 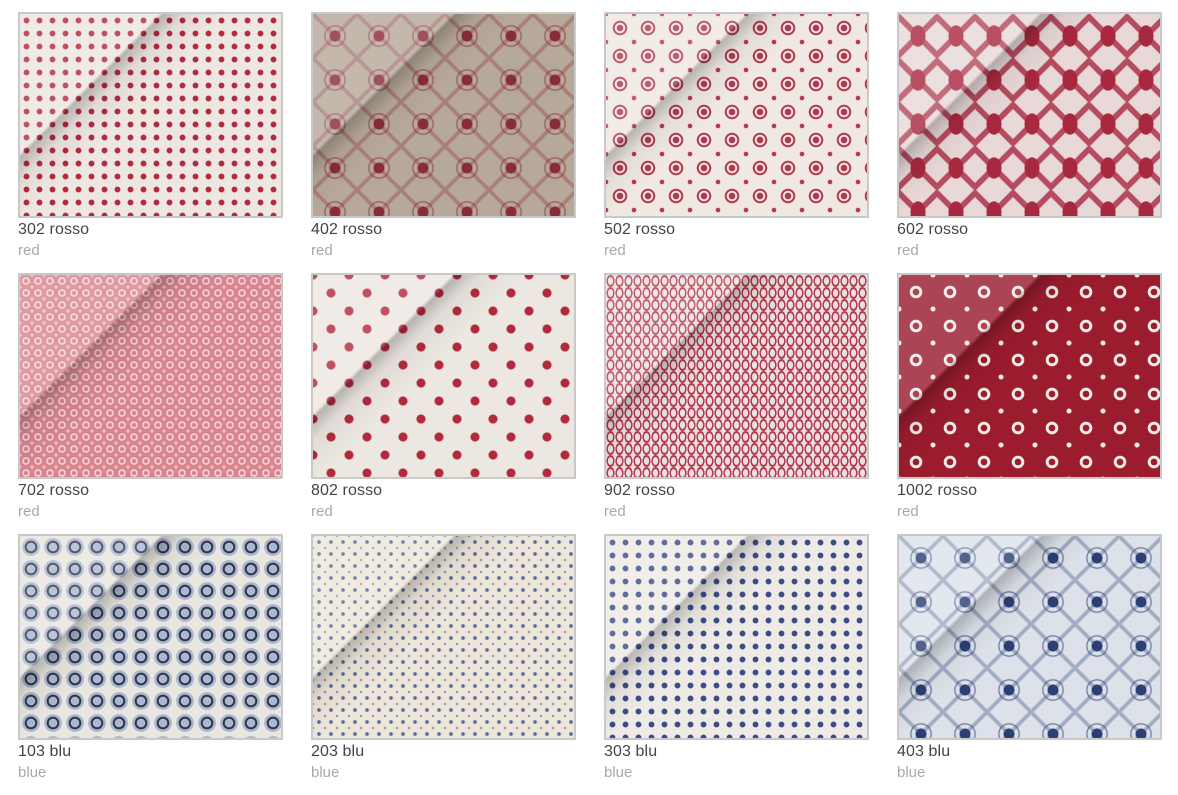 I want to click on product-name: 403 blu, so click(x=923, y=752).